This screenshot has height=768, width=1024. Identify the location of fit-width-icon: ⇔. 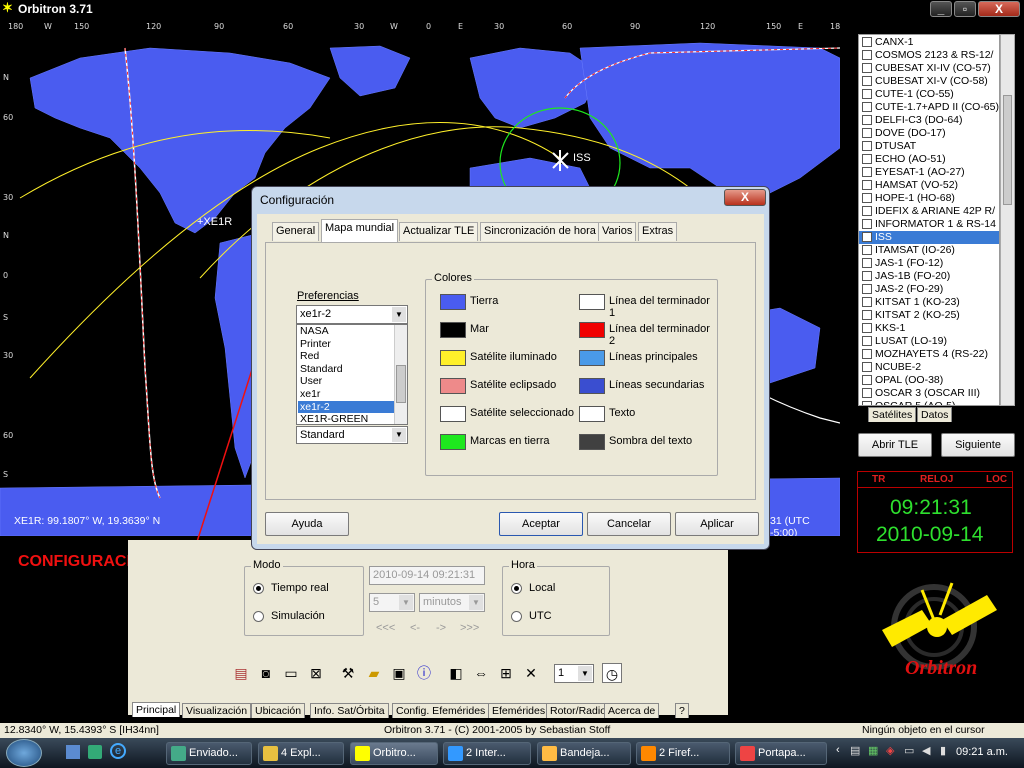
(481, 673).